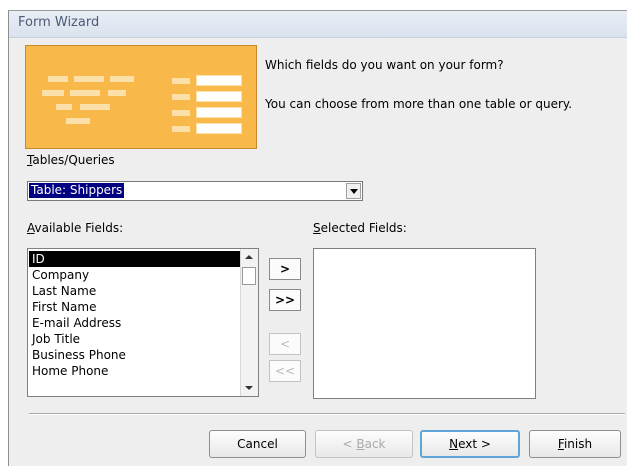 Image resolution: width=627 pixels, height=466 pixels. I want to click on tables-queries-dropdown: Table: Shippers, so click(195, 191).